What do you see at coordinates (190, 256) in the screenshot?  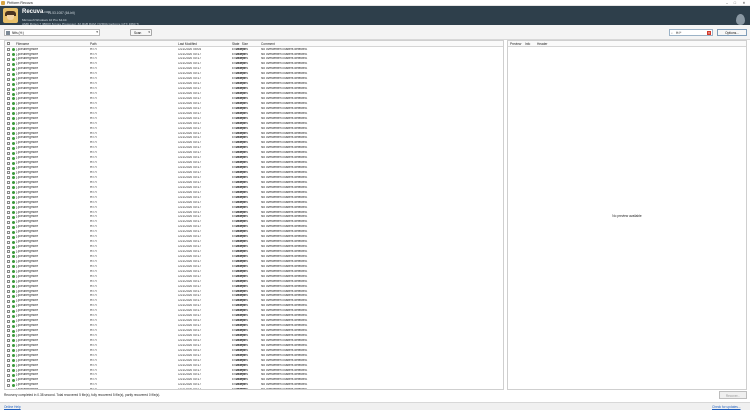 I see `cell-last-modified: 1/21/2020 00:17` at bounding box center [190, 256].